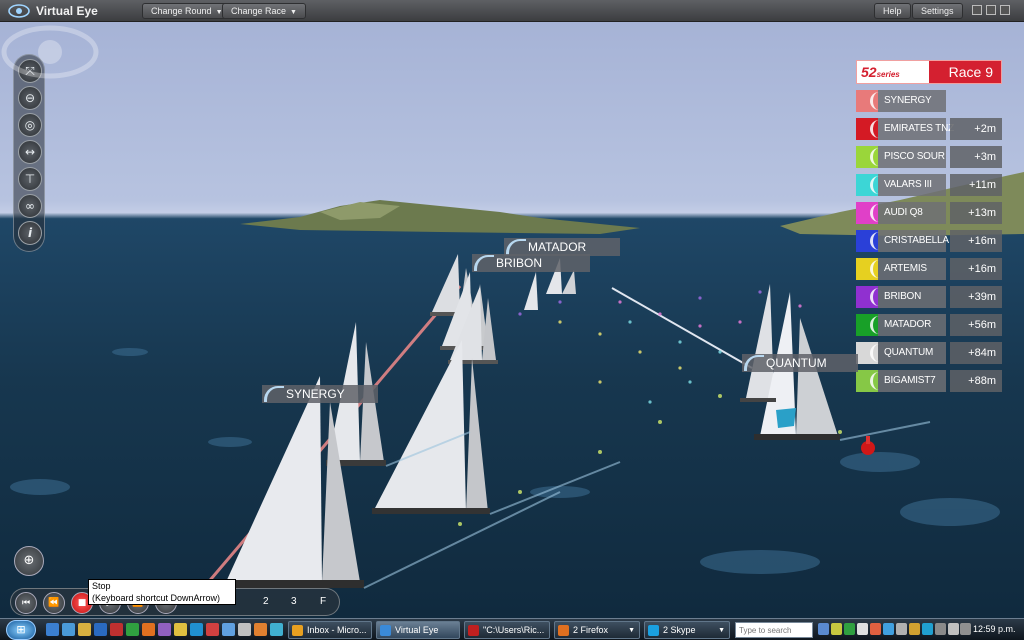 The height and width of the screenshot is (640, 1024). What do you see at coordinates (970, 72) in the screenshot?
I see `race-title: Race 9` at bounding box center [970, 72].